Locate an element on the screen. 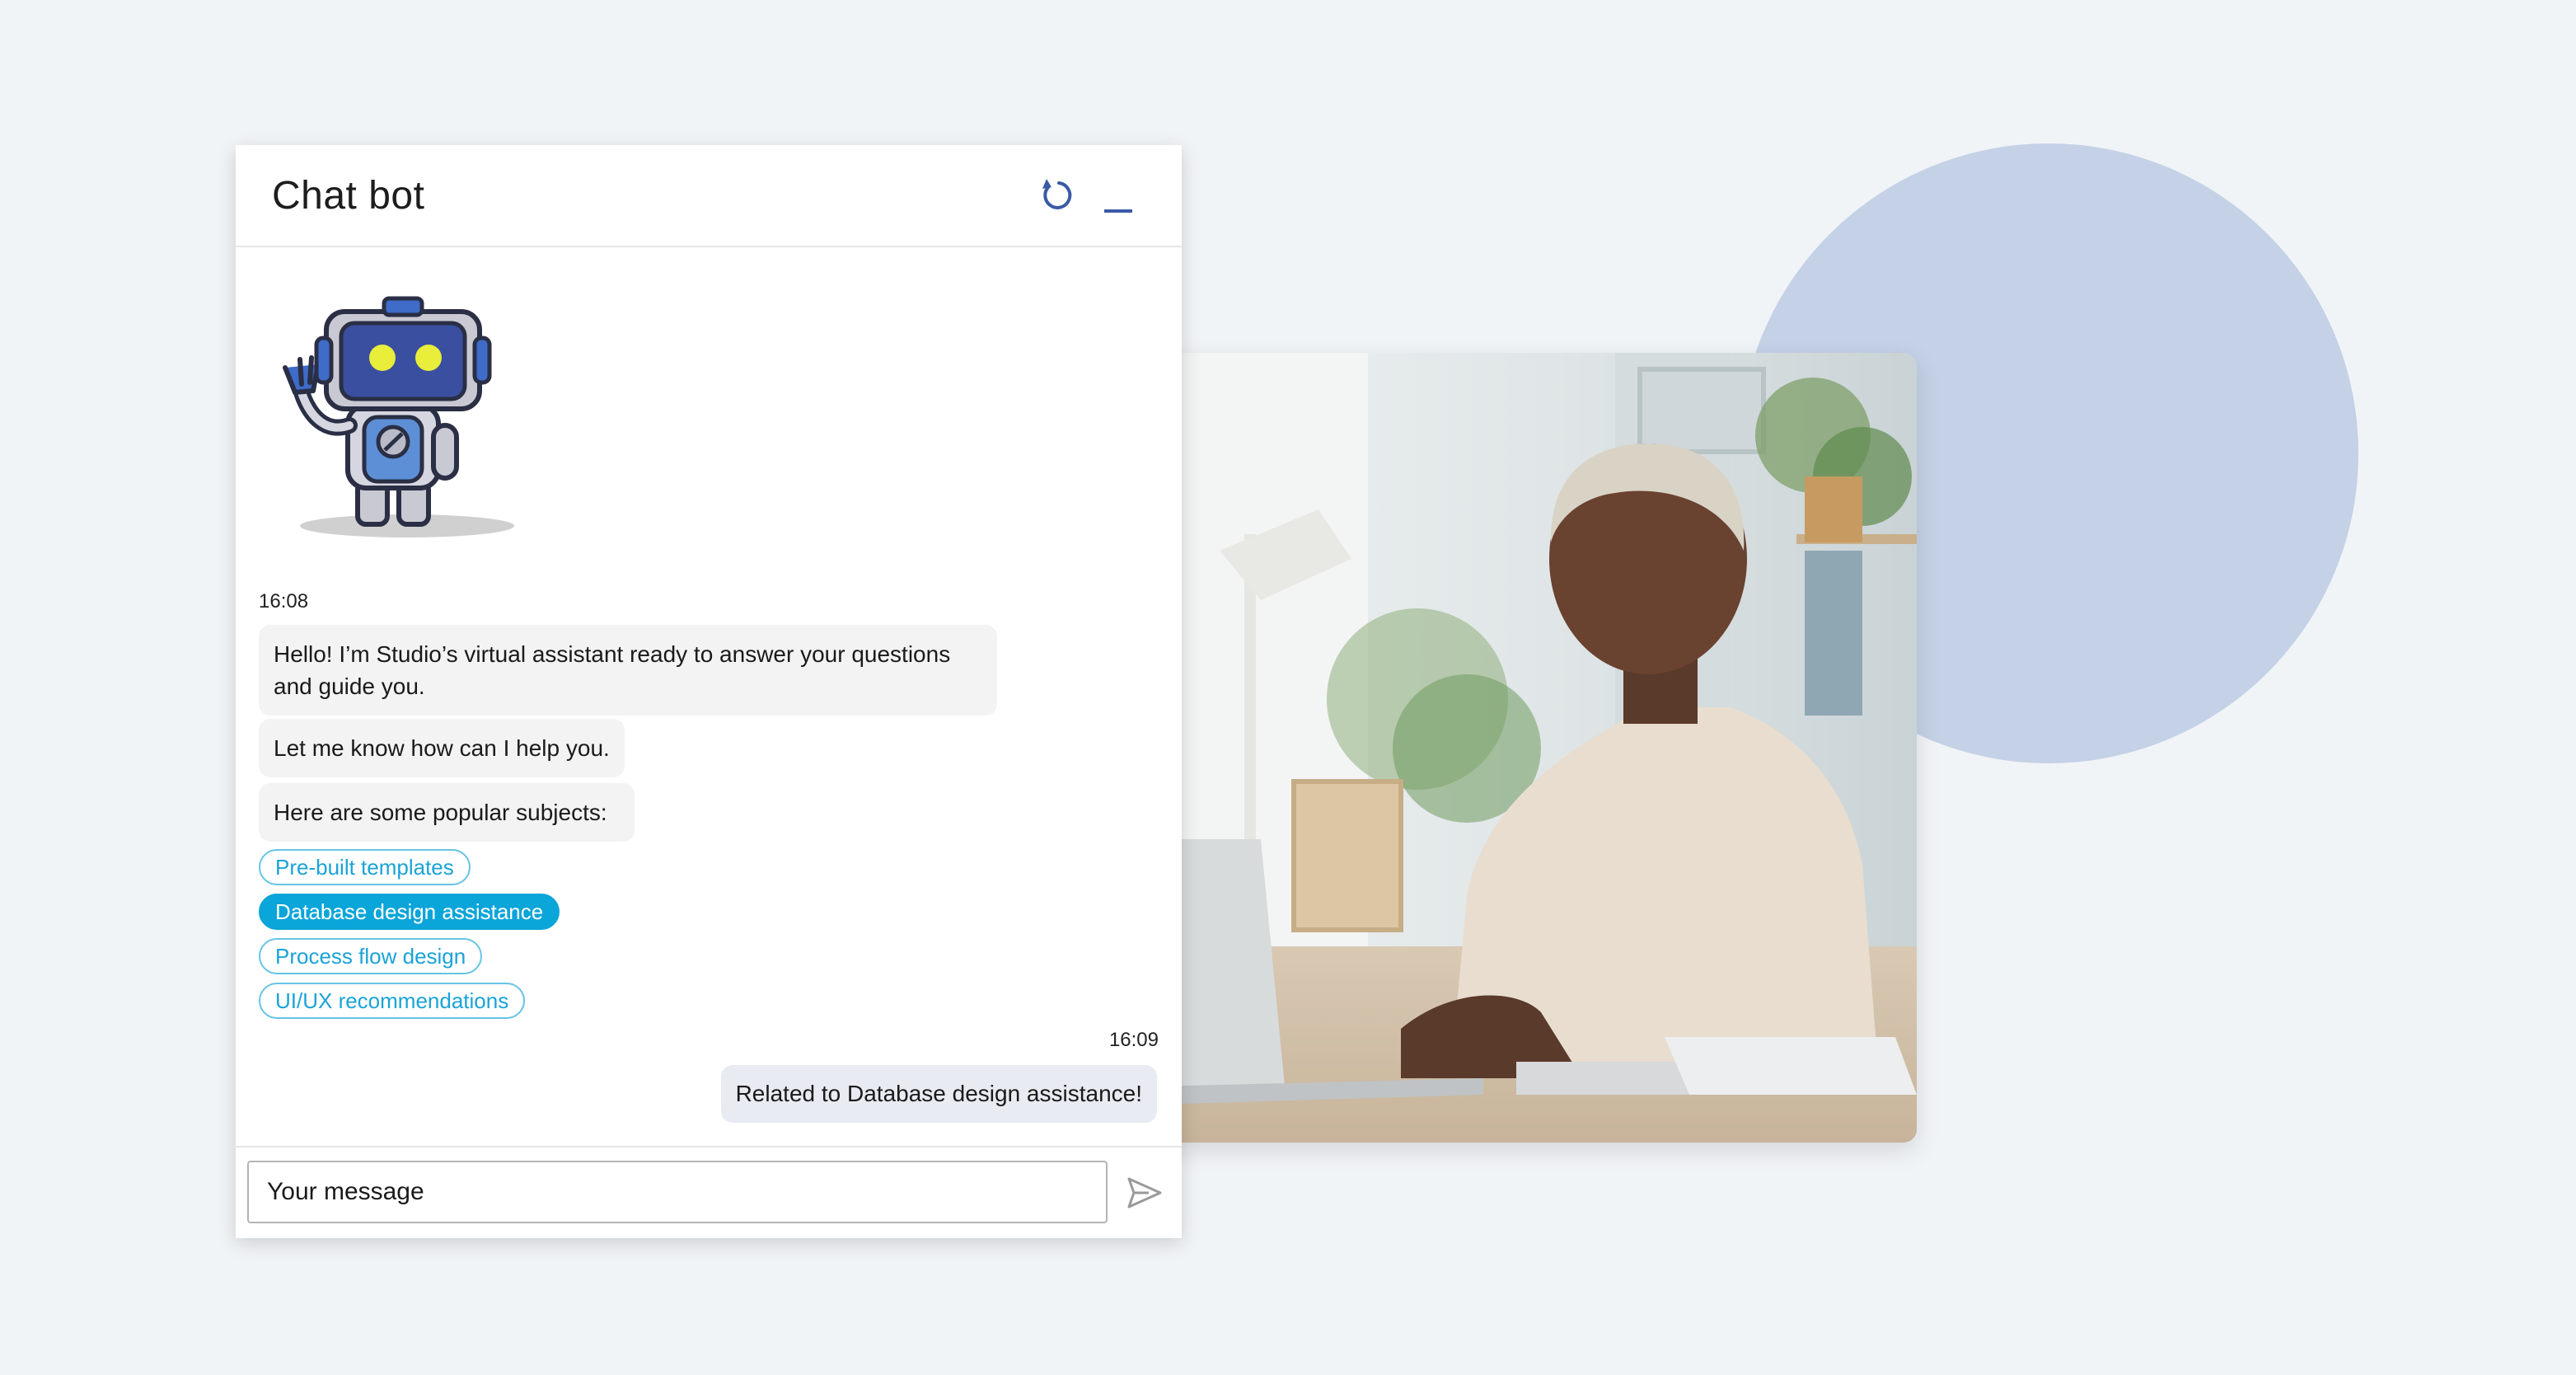 This screenshot has height=1375, width=2576. minimize-button is located at coordinates (1117, 194).